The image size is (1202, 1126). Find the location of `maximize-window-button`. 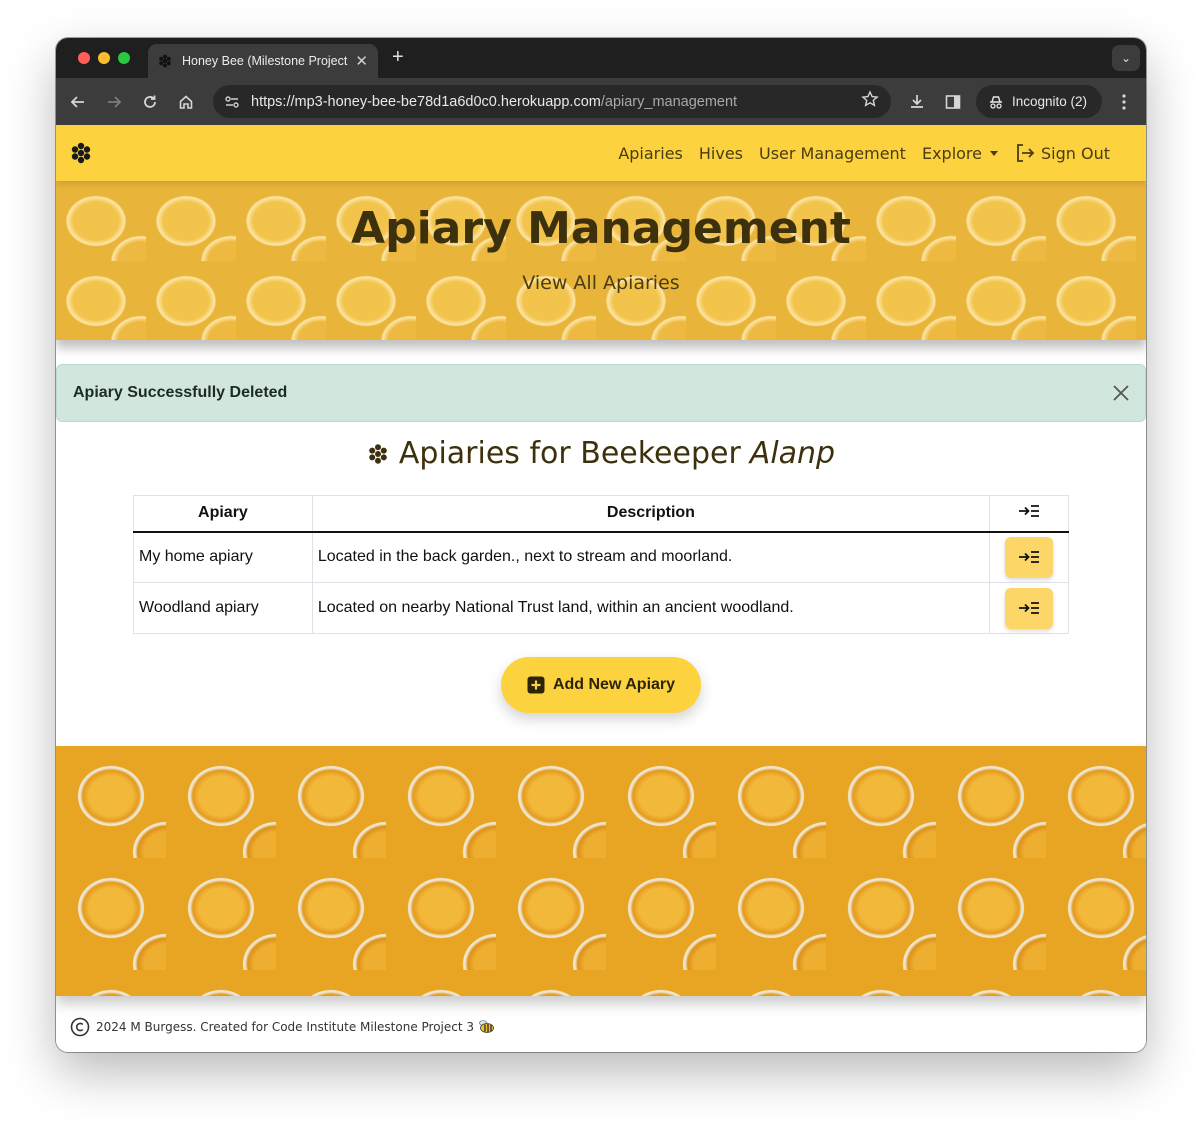

maximize-window-button is located at coordinates (124, 58).